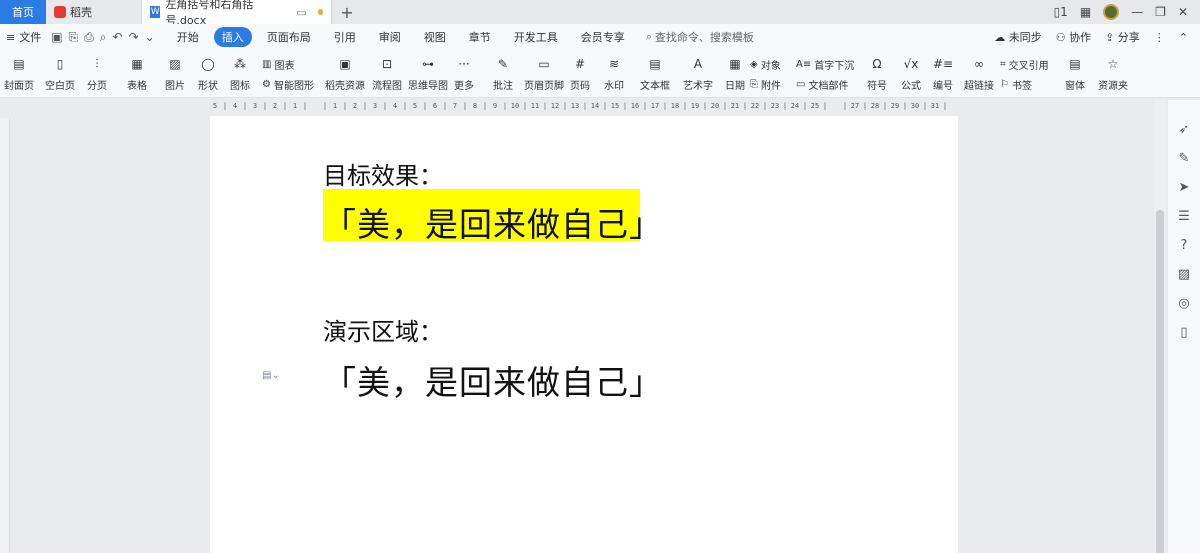 This screenshot has height=553, width=1200. Describe the element at coordinates (1111, 12) in the screenshot. I see `avatar` at that location.